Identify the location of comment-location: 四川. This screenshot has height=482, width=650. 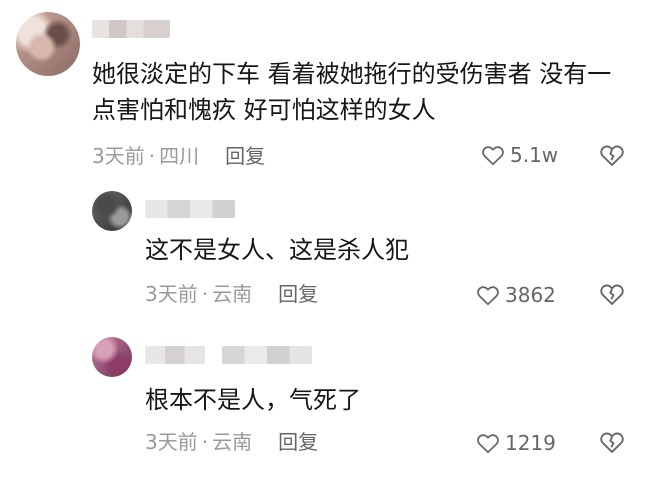
(179, 156).